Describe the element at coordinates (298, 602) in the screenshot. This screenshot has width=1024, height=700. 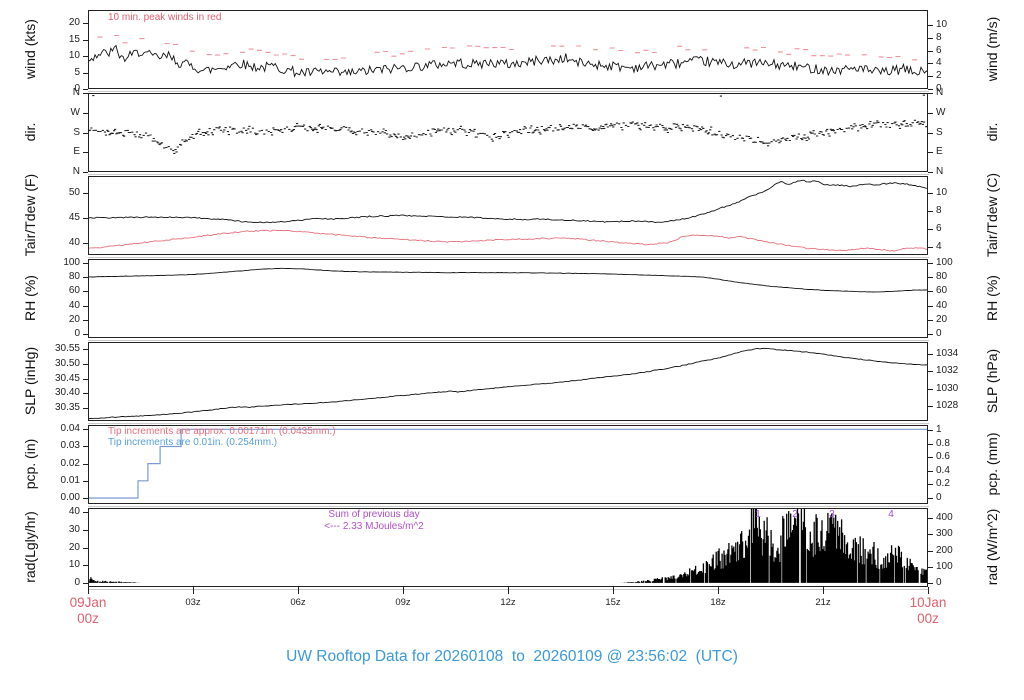
I see `x-axis-hour-label: 06z` at that location.